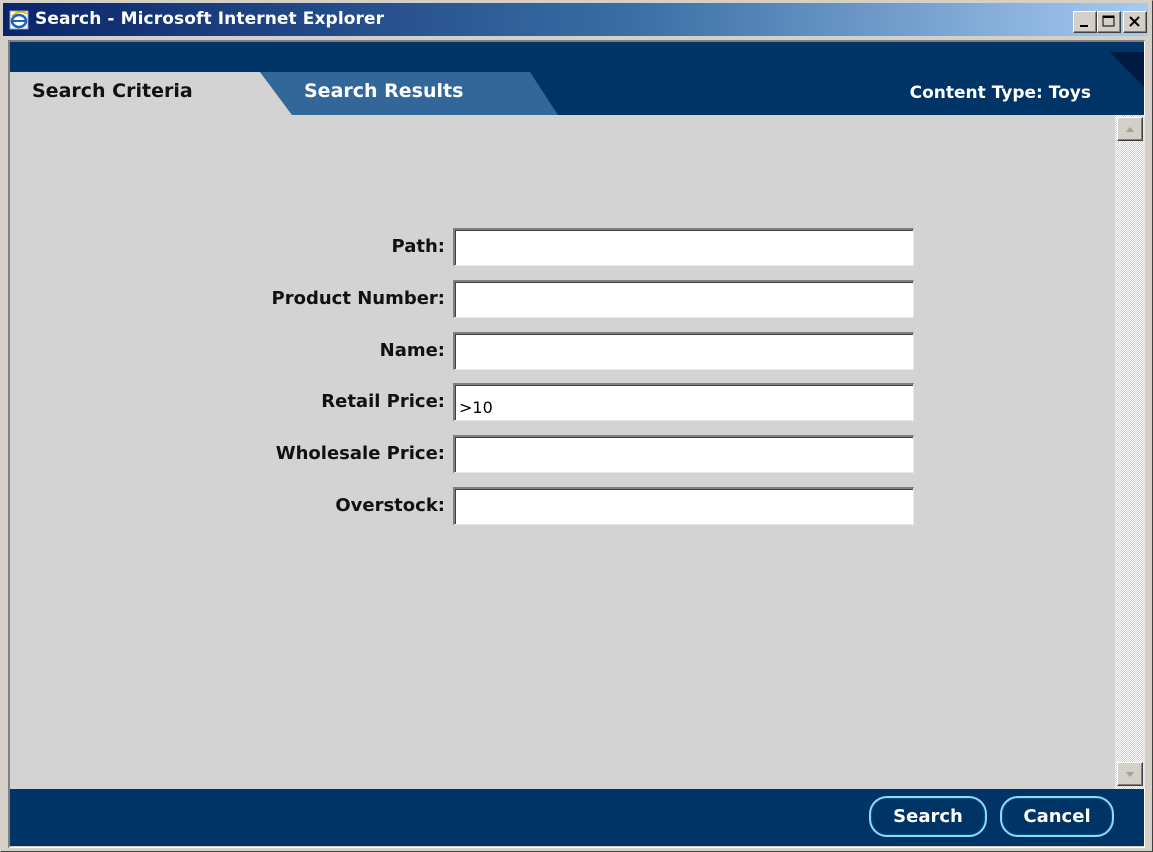 This screenshot has height=852, width=1153. Describe the element at coordinates (683, 506) in the screenshot. I see `overstock-input` at that location.